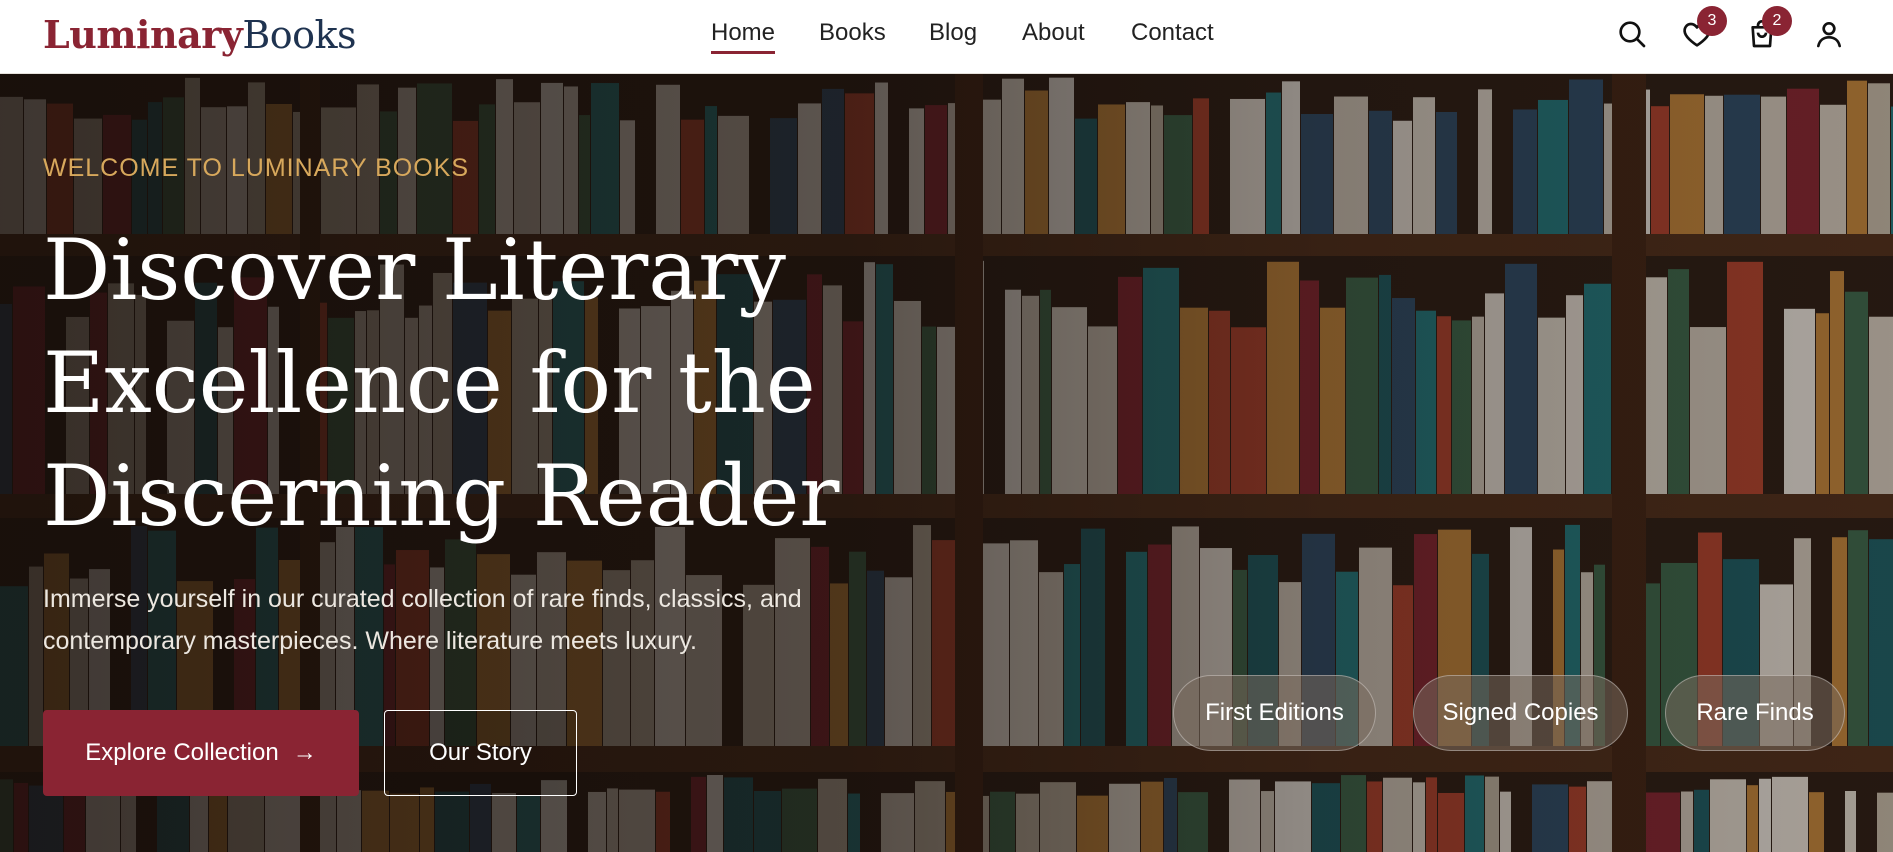 The height and width of the screenshot is (852, 1893). Describe the element at coordinates (1777, 21) in the screenshot. I see `cart-count-badge: 2` at that location.